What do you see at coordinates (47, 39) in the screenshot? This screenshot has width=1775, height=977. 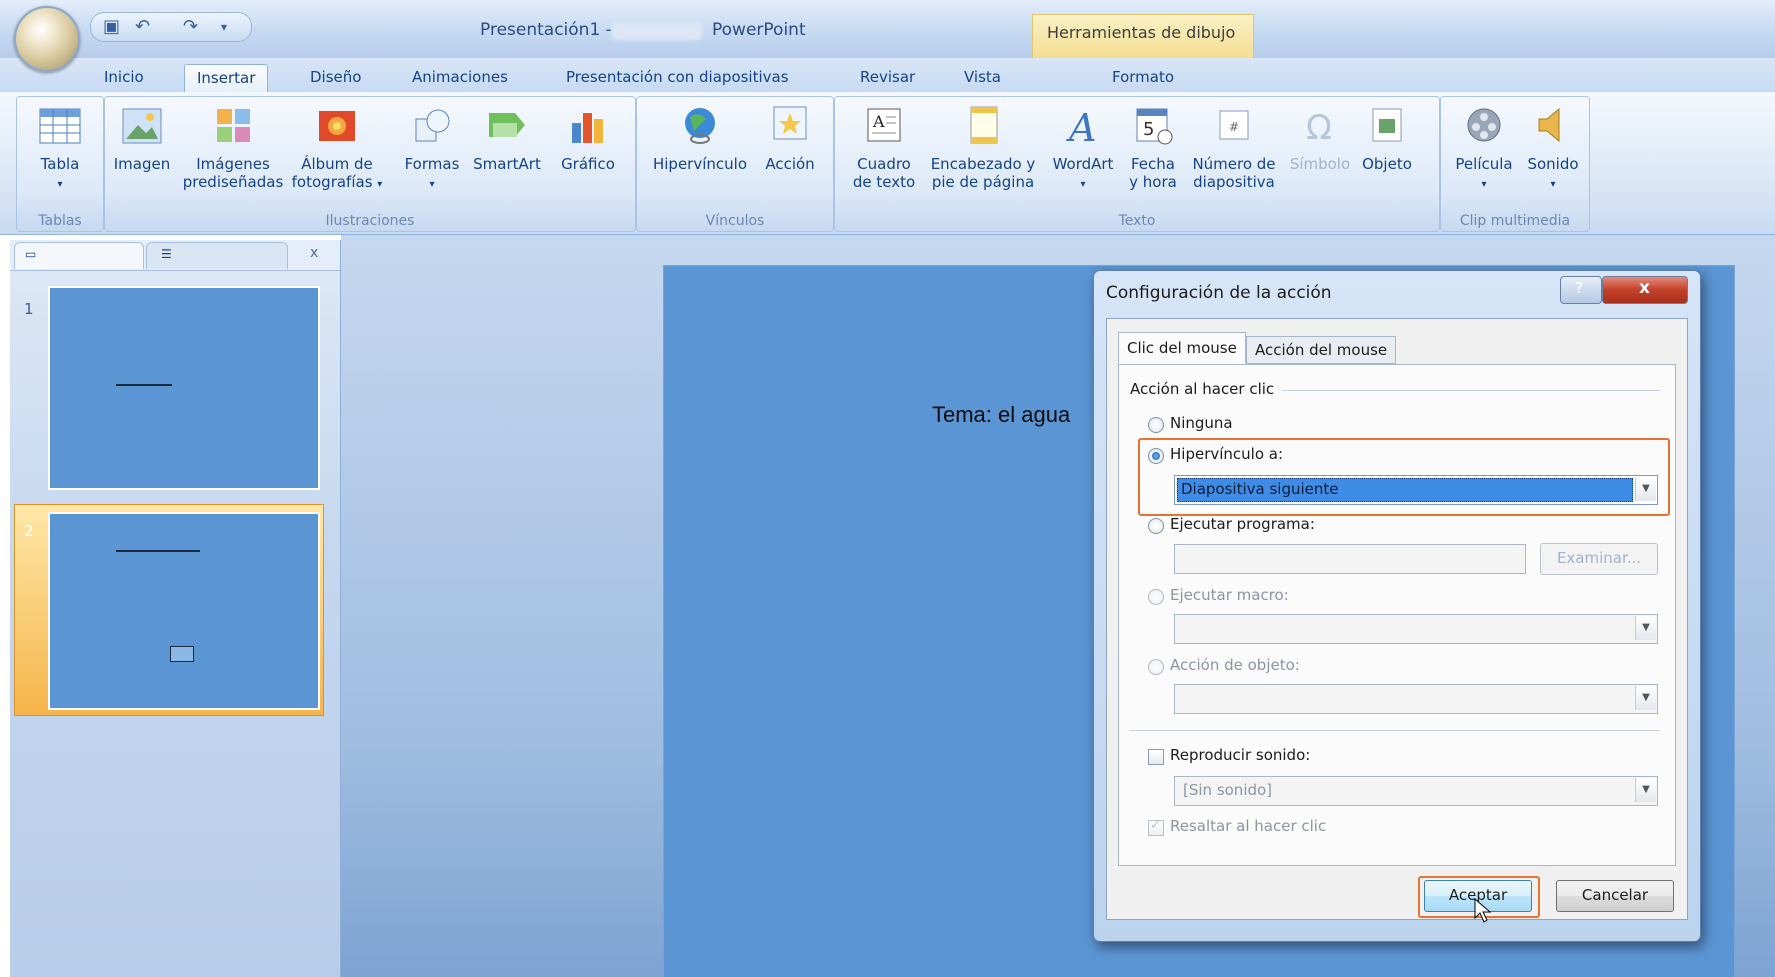 I see `office-button` at bounding box center [47, 39].